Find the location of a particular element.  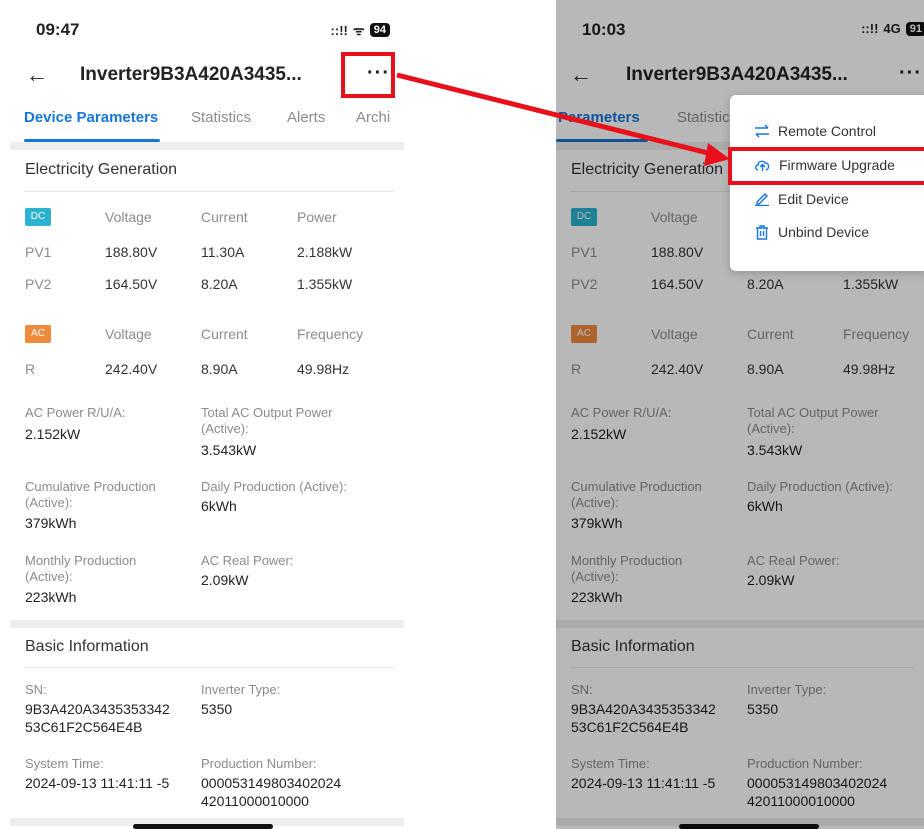

menu-item-label: Edit Device is located at coordinates (813, 199).